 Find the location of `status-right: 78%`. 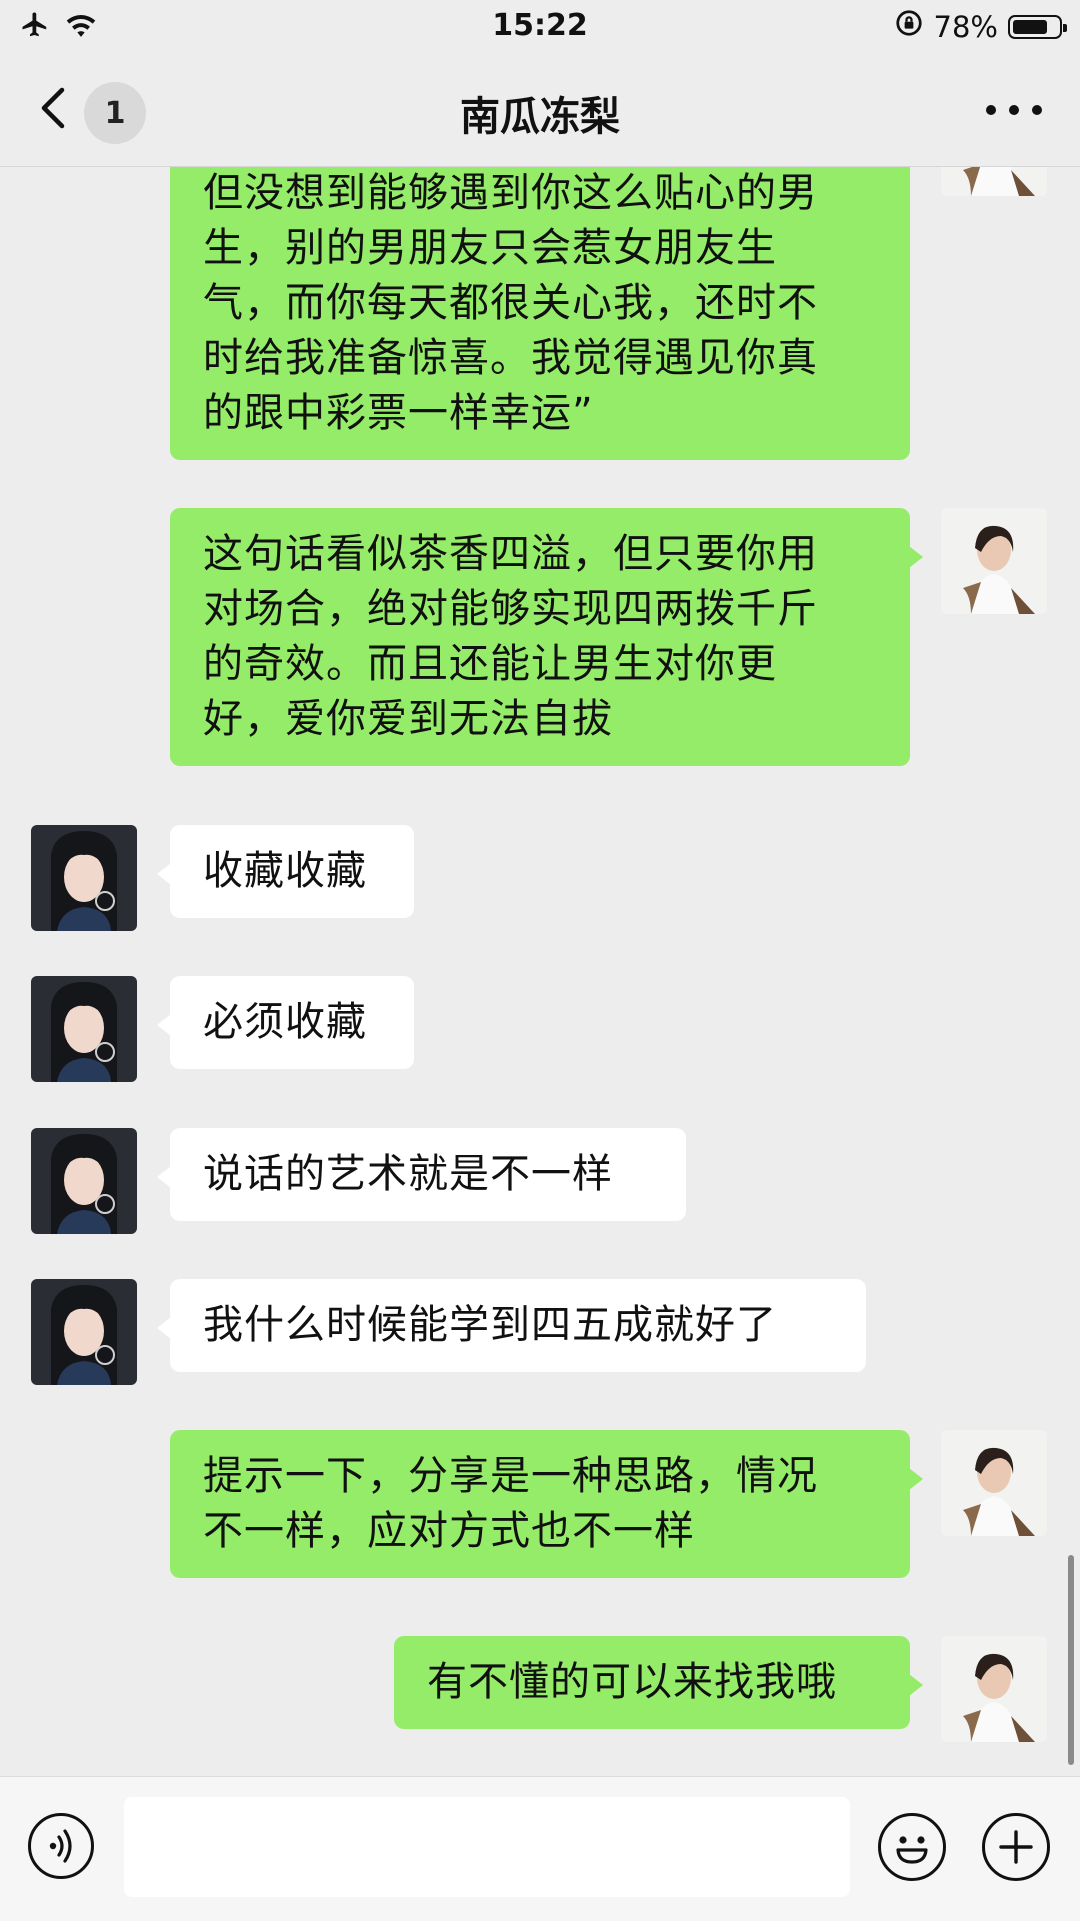

status-right: 78% is located at coordinates (980, 26).